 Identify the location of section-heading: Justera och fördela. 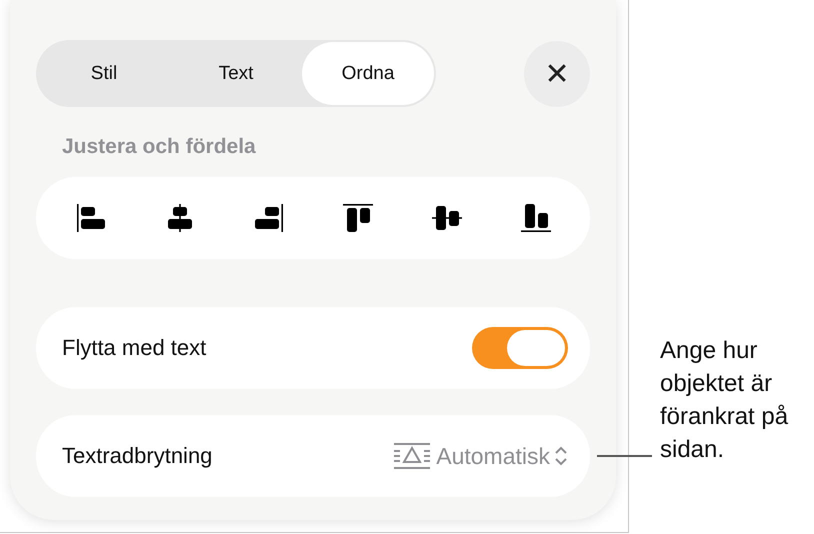
(159, 147).